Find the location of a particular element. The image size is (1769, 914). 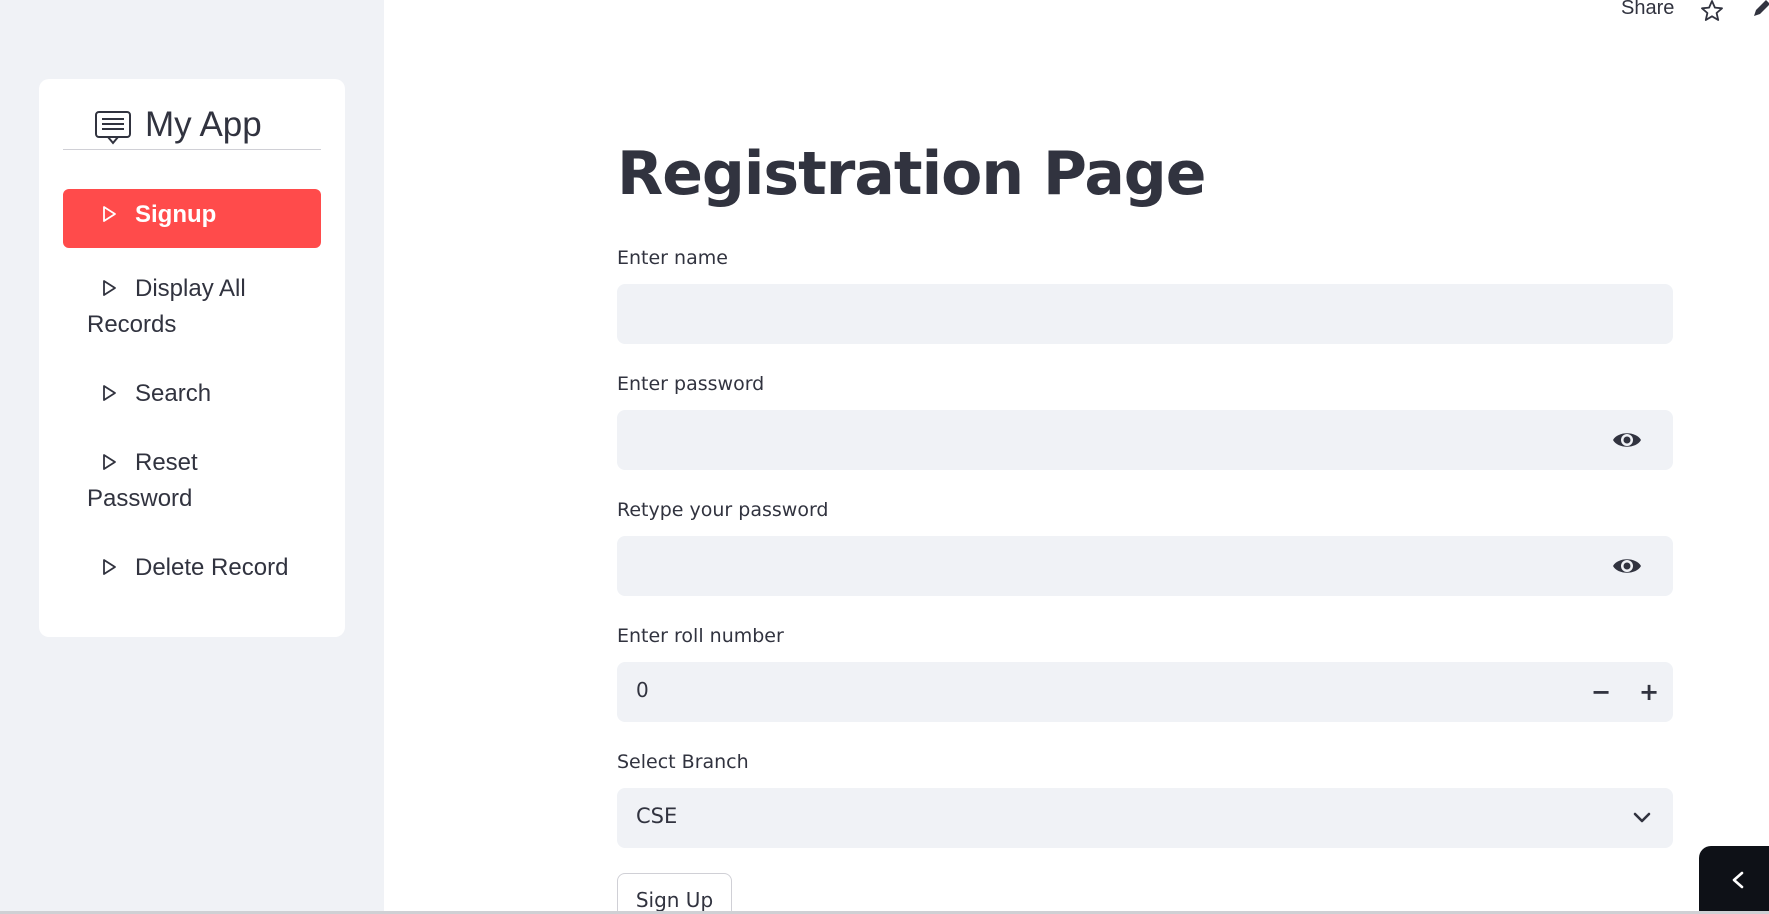

sidebar-item-signup: Signup is located at coordinates (192, 218).